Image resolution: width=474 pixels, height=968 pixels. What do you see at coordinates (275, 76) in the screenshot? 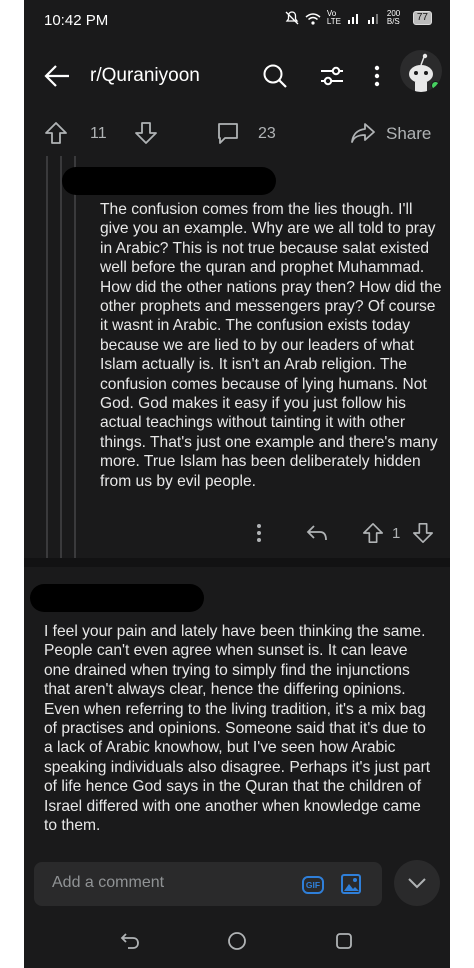
I see `search-icon` at bounding box center [275, 76].